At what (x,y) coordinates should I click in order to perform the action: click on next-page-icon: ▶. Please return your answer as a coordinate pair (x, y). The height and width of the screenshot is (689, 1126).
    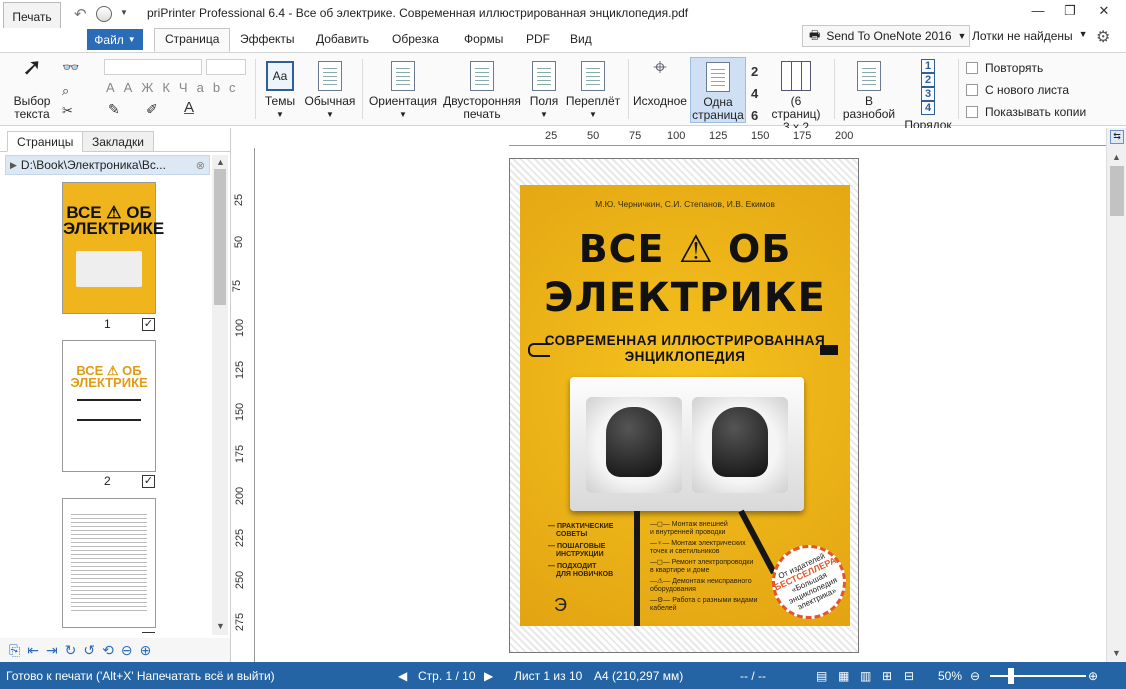
    Looking at the image, I should click on (488, 676).